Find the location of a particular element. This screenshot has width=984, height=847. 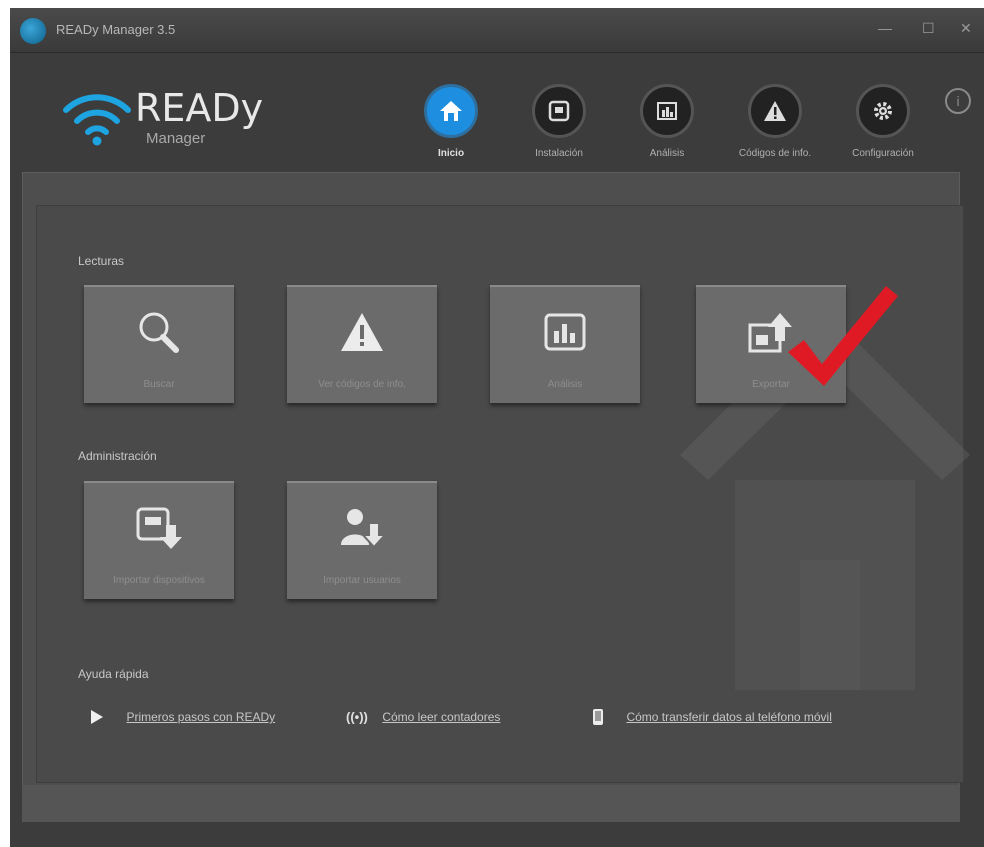

home-icon is located at coordinates (451, 111).